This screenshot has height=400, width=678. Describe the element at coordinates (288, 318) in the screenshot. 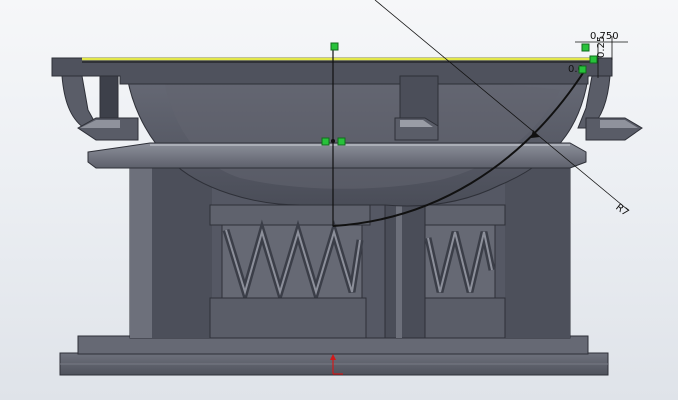

I see `left-spring-base` at that location.